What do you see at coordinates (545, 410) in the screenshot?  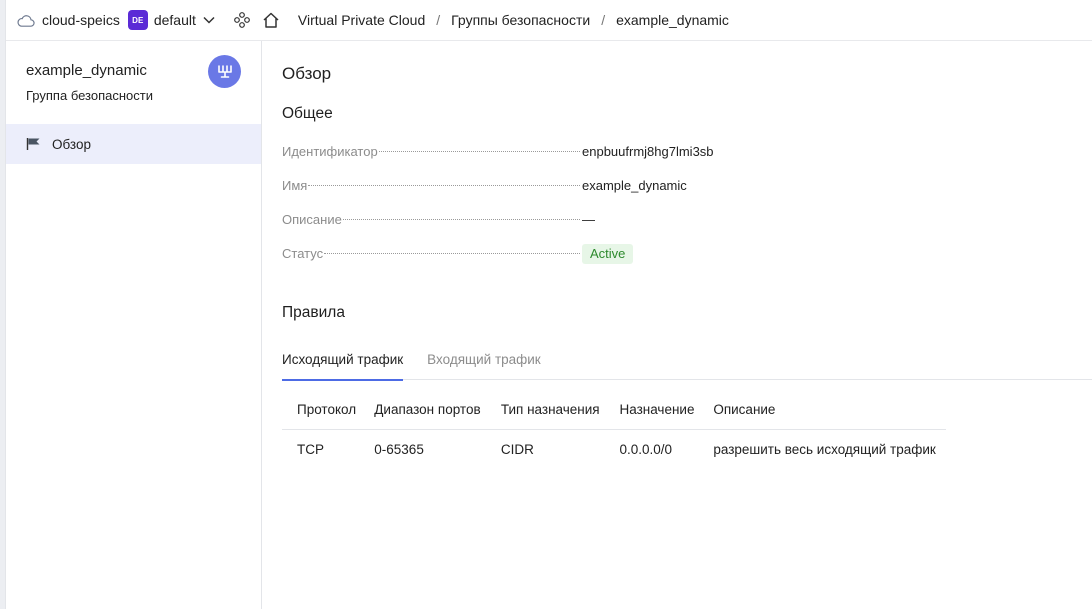 I see `column-header-destination-type: Тип назначения` at bounding box center [545, 410].